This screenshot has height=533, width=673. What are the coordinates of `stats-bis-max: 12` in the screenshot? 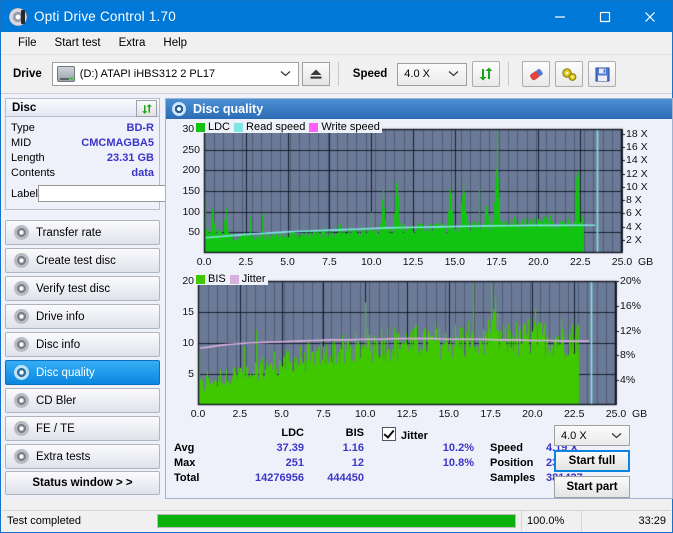 It's located at (357, 463).